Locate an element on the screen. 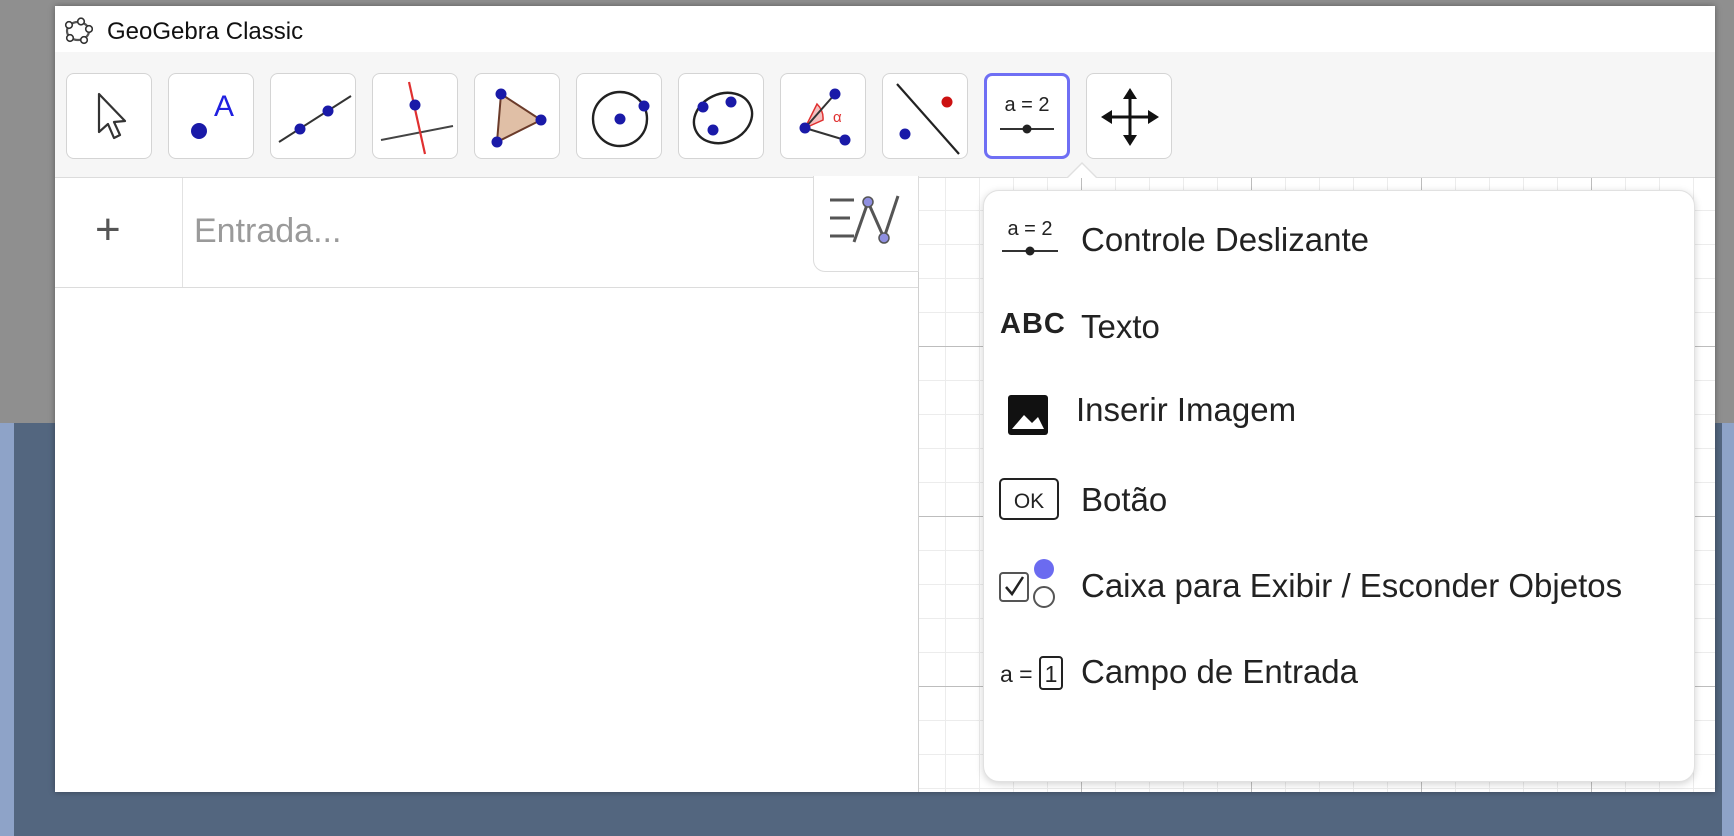 The height and width of the screenshot is (836, 1734). dropdown-caret is located at coordinates (1082, 171).